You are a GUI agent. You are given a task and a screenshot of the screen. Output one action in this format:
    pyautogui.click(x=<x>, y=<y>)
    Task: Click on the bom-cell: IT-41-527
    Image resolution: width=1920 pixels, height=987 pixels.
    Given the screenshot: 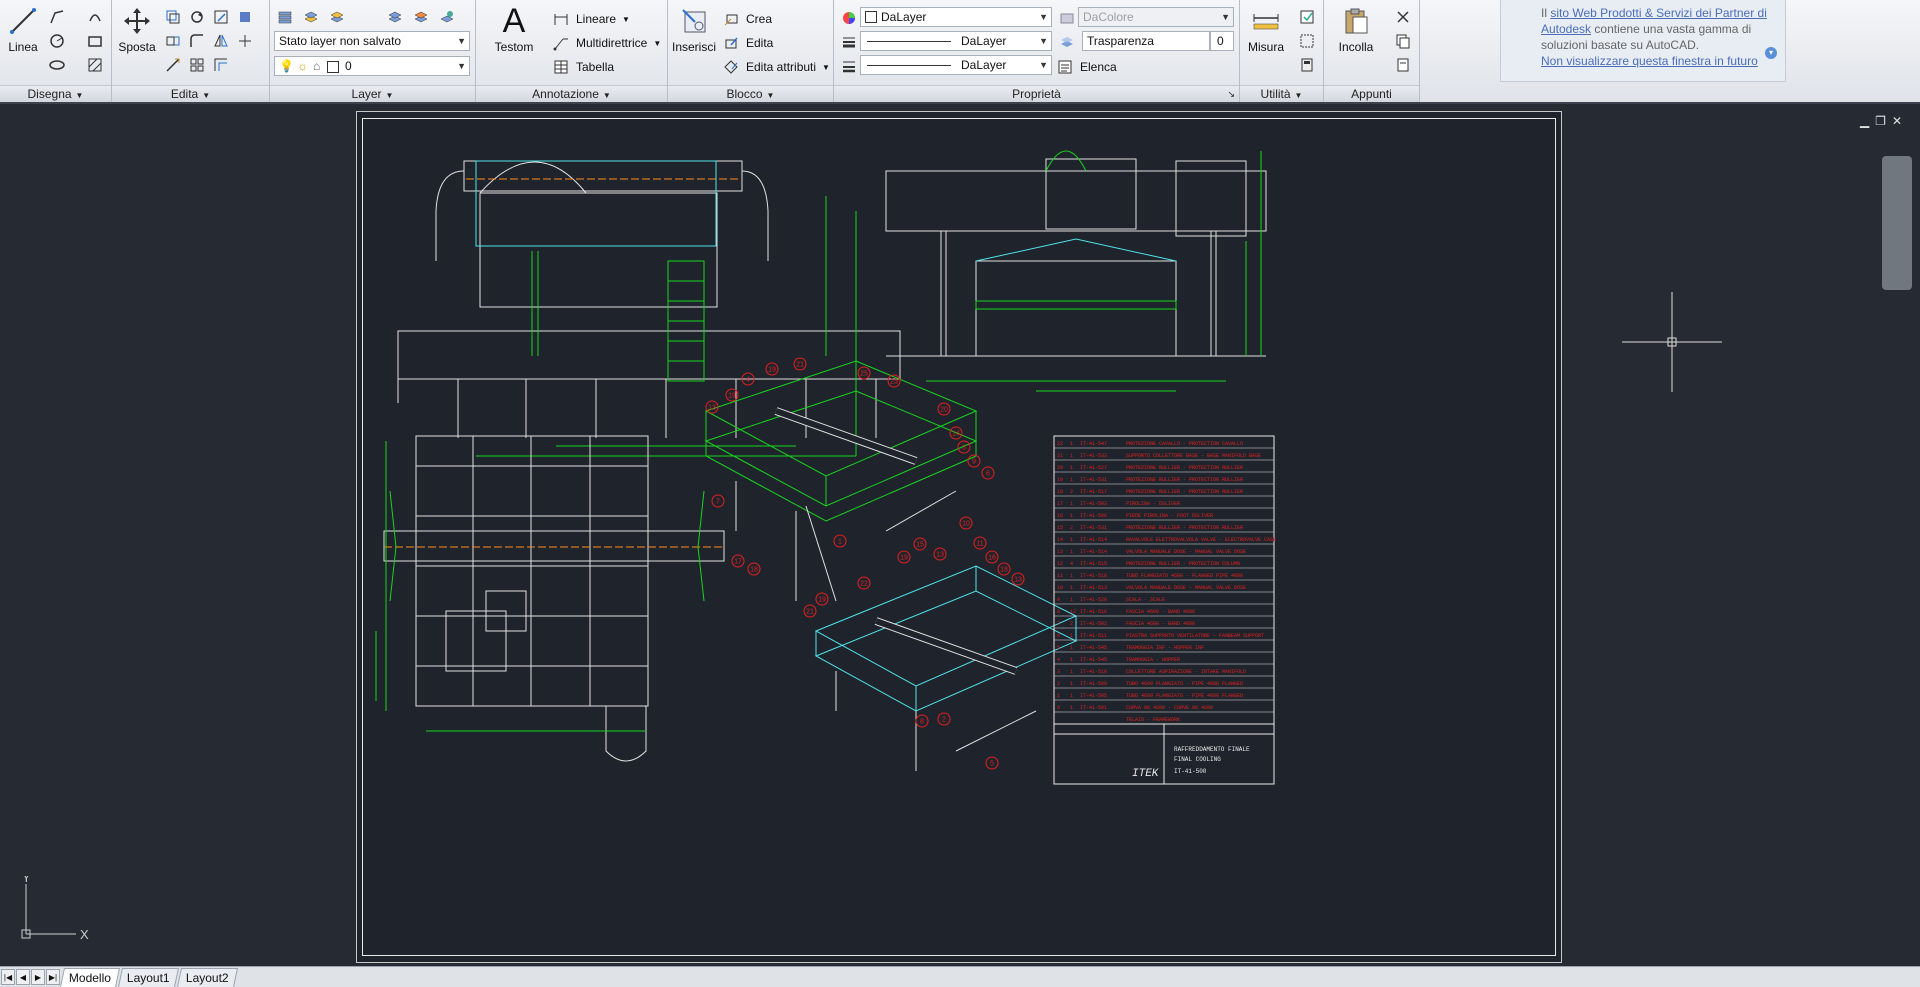 What is the action you would take?
    pyautogui.click(x=1093, y=468)
    